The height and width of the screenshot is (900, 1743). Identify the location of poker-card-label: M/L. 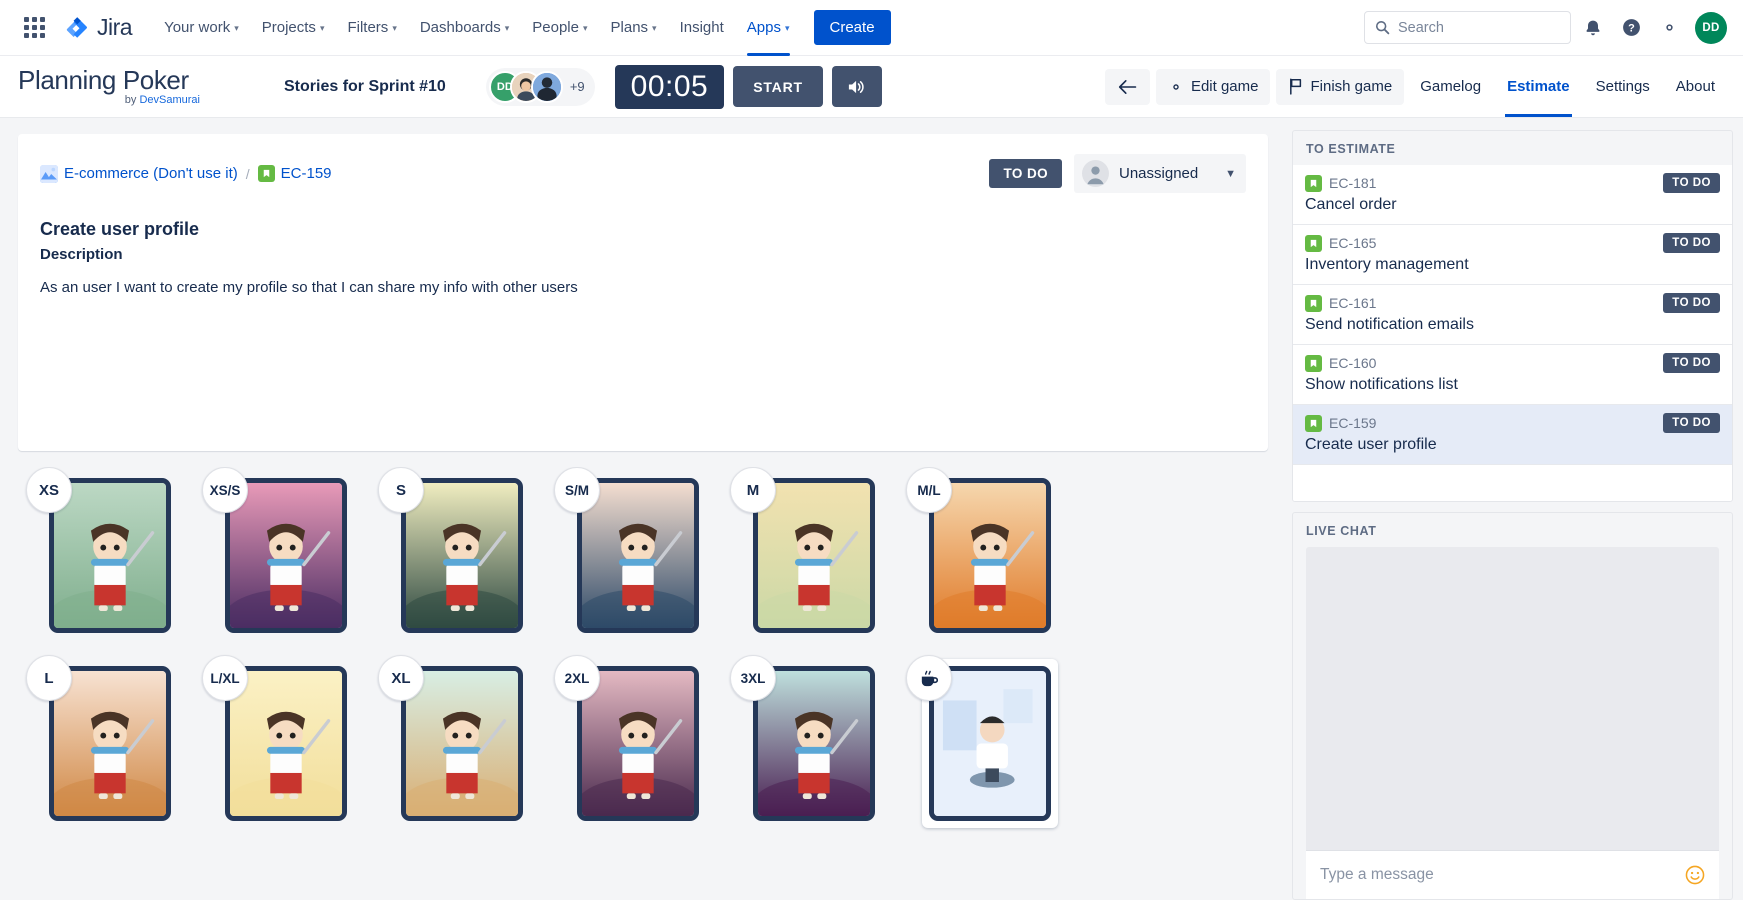
(929, 490).